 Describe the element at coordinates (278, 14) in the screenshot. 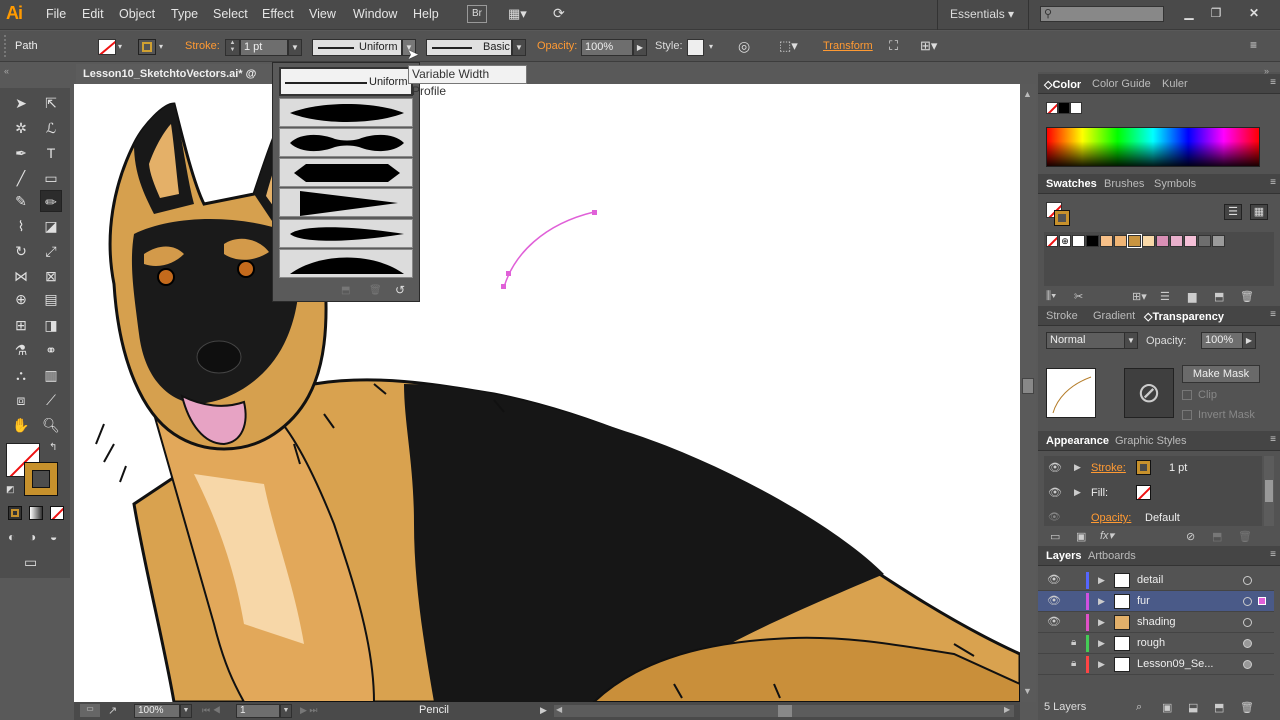

I see `menu-effect: Effect` at that location.